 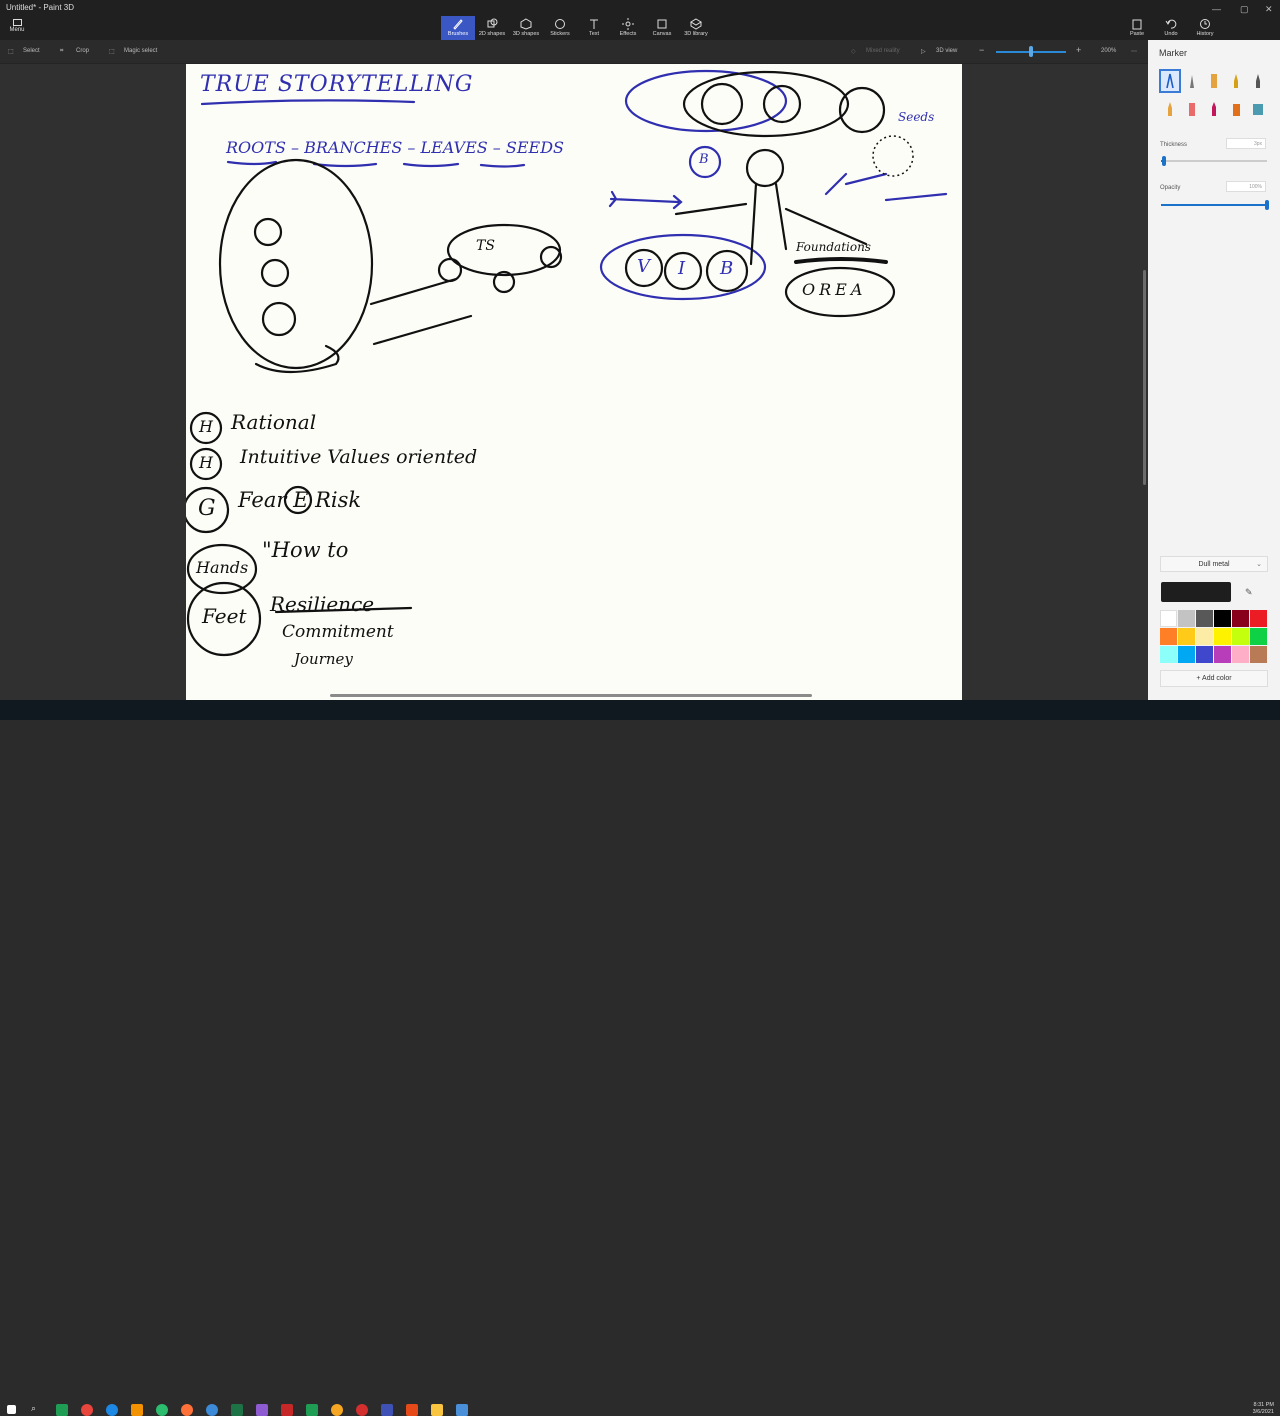 I want to click on history-label: History, so click(x=1205, y=34).